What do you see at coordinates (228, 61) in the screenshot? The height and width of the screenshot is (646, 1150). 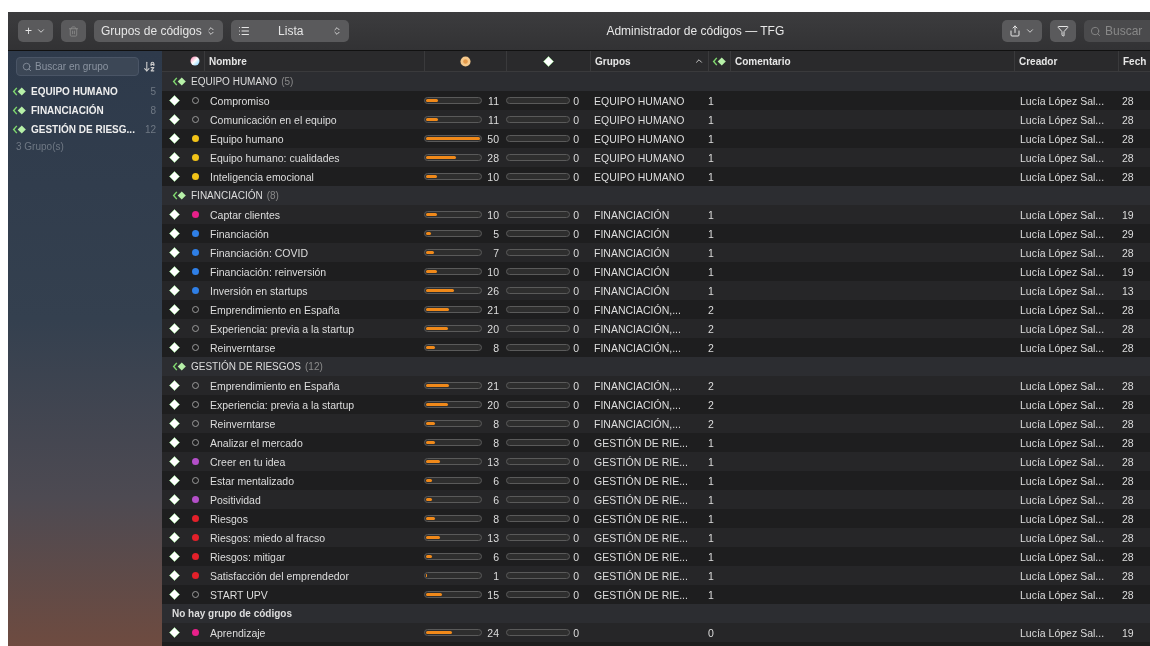 I see `column-header: Nombre` at bounding box center [228, 61].